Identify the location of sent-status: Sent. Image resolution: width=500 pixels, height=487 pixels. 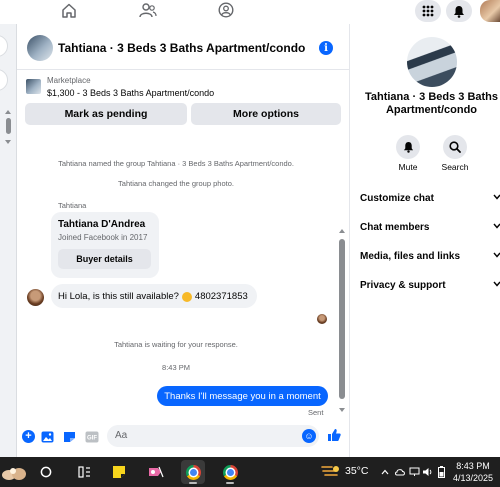
(316, 412).